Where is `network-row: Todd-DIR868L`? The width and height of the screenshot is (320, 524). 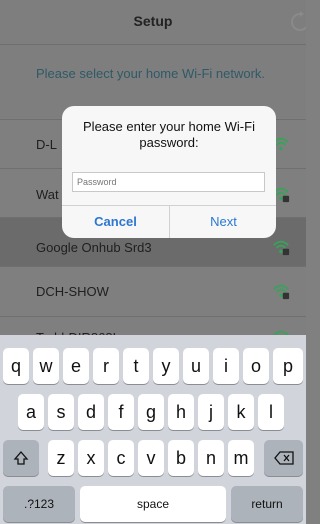 network-row: Todd-DIR868L is located at coordinates (153, 331).